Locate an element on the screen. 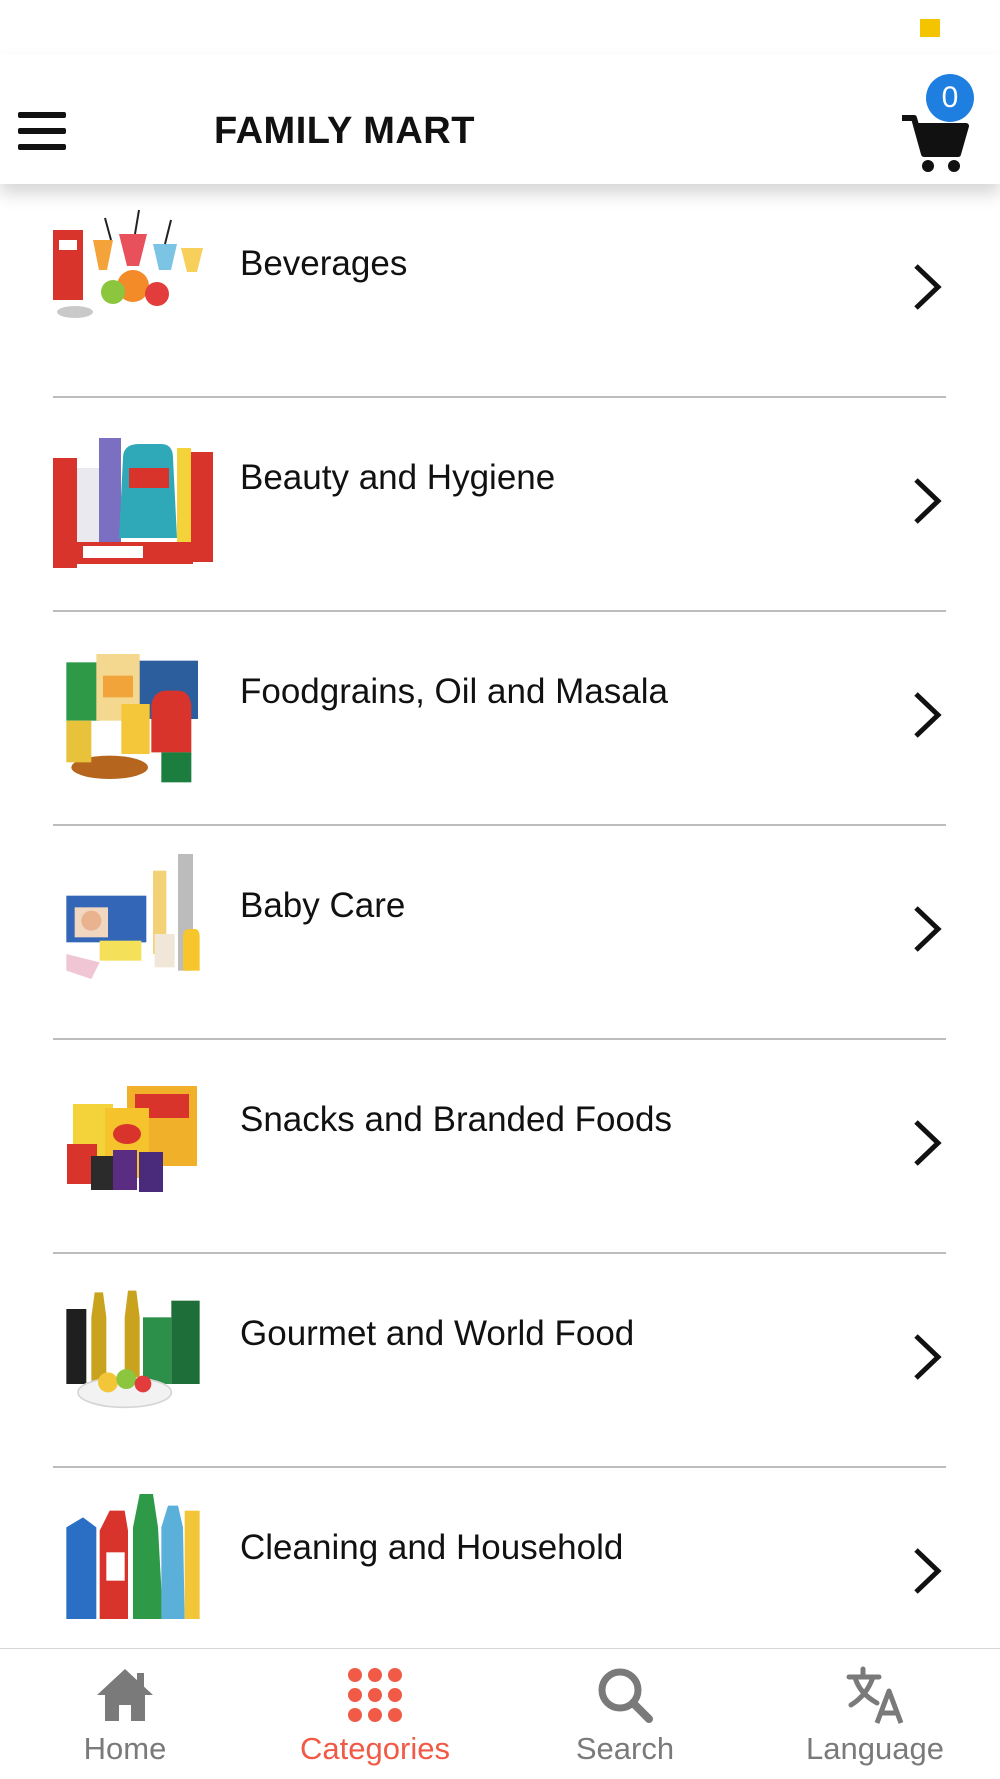 The height and width of the screenshot is (1779, 1000). tab-home: Home is located at coordinates (125, 1714).